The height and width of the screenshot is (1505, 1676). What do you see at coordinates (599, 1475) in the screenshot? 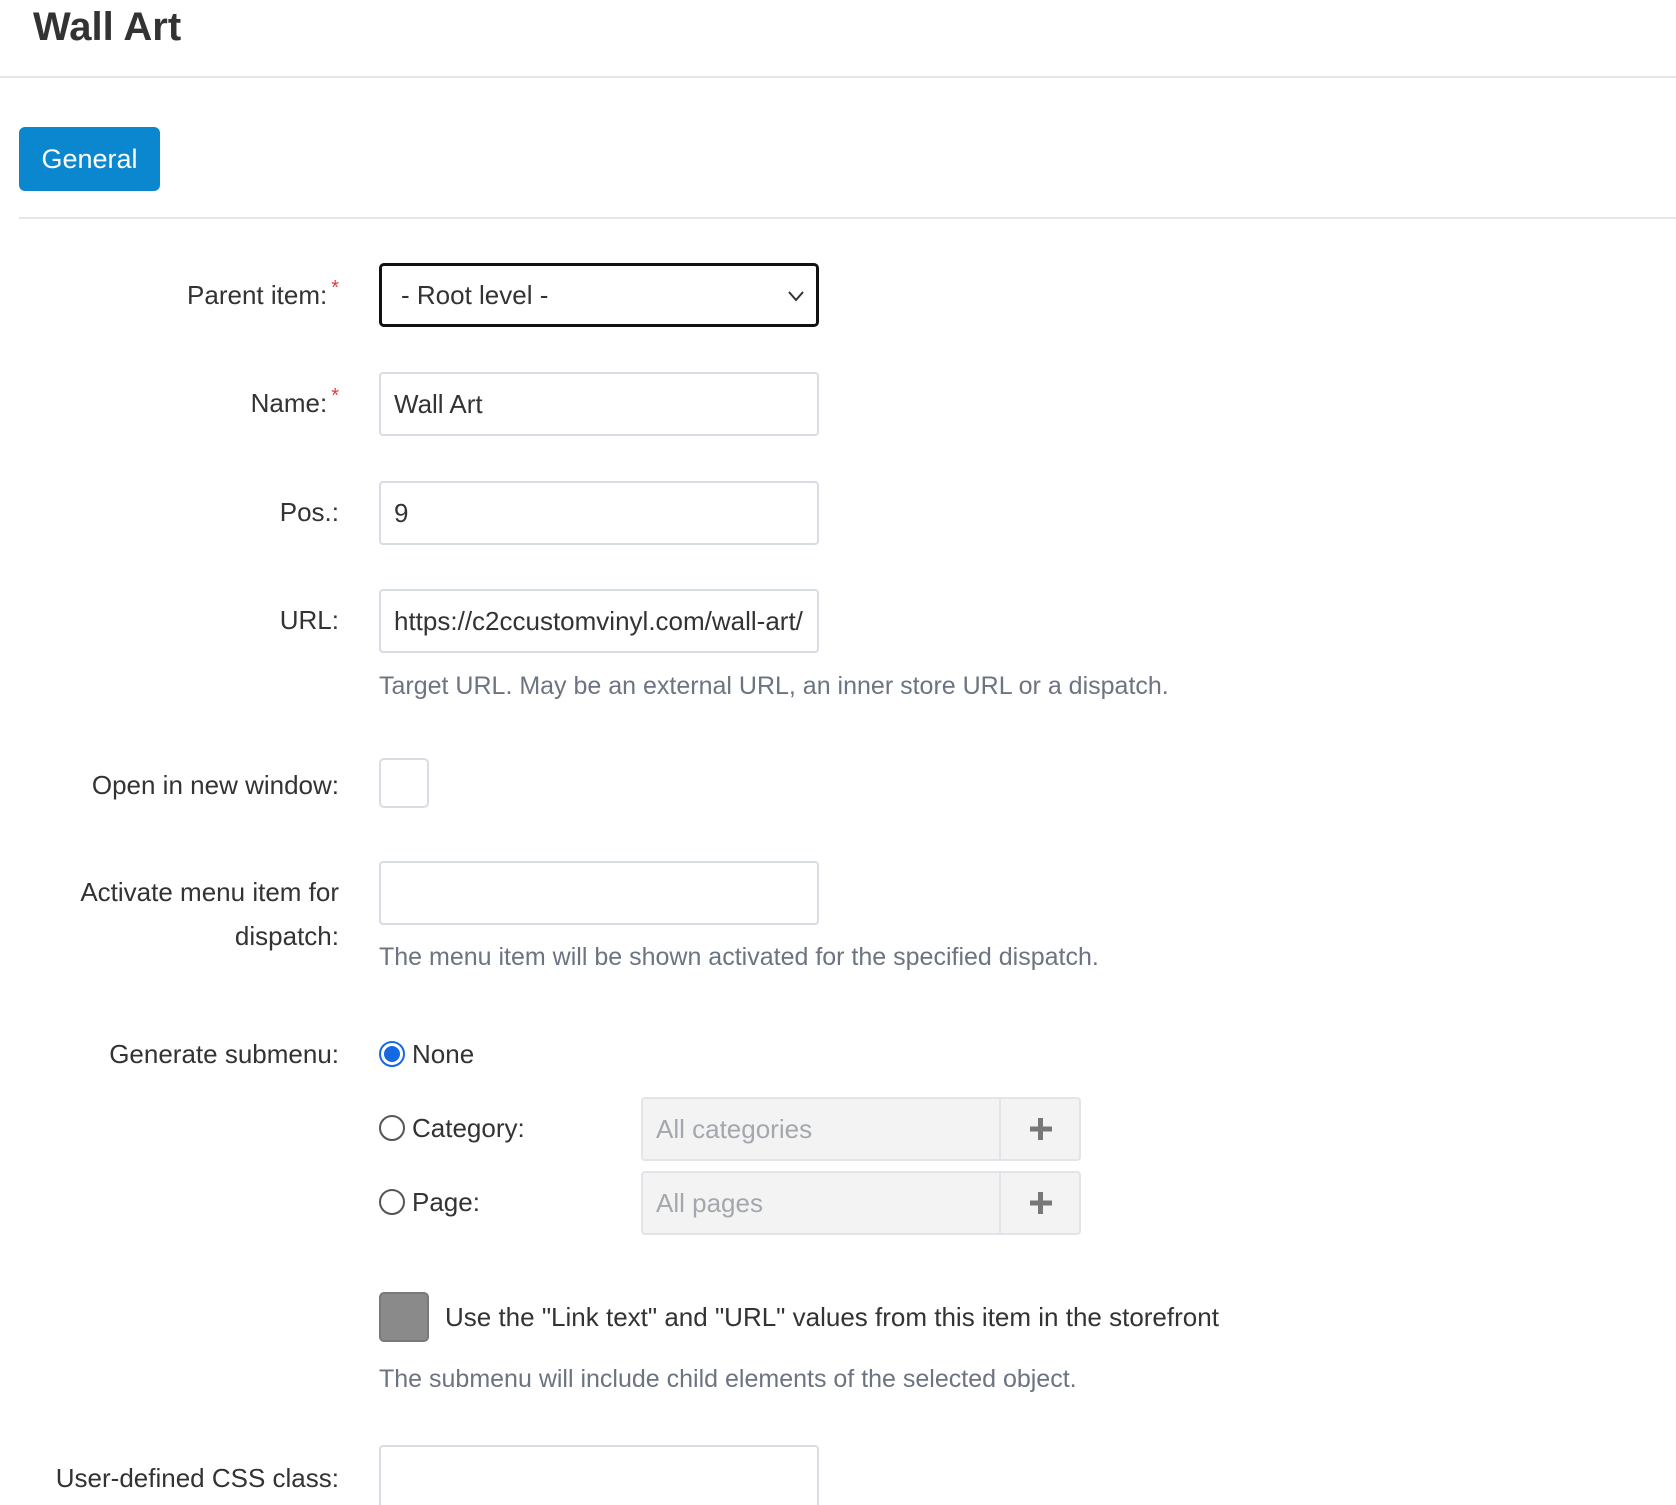
I see `css-class-input` at bounding box center [599, 1475].